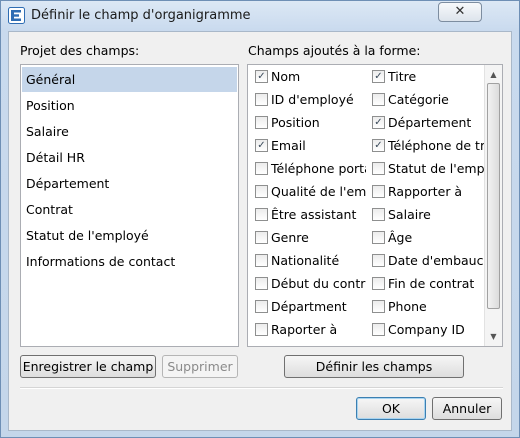  Describe the element at coordinates (431, 283) in the screenshot. I see `field-label: Fin de contrat` at that location.